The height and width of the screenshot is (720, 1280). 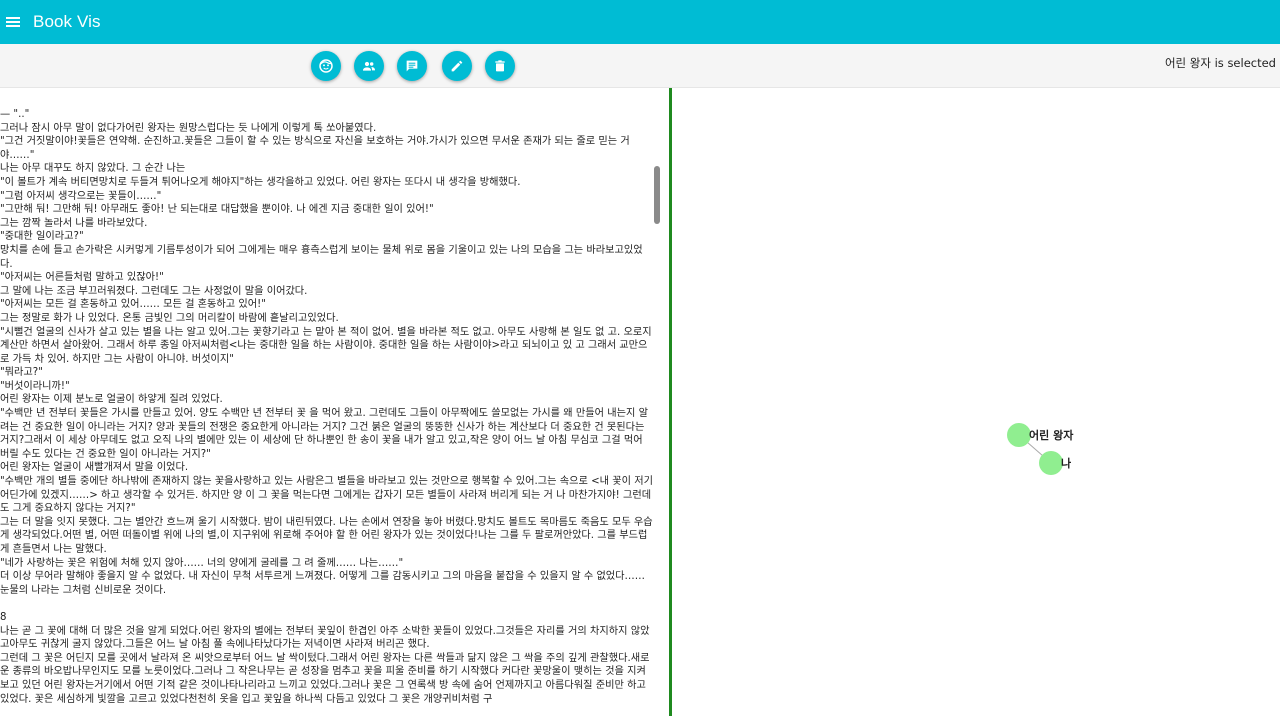 What do you see at coordinates (81, 196) in the screenshot?
I see `text-paragraph: "그럼 아저씨 생각으로는 꽃들이……"` at bounding box center [81, 196].